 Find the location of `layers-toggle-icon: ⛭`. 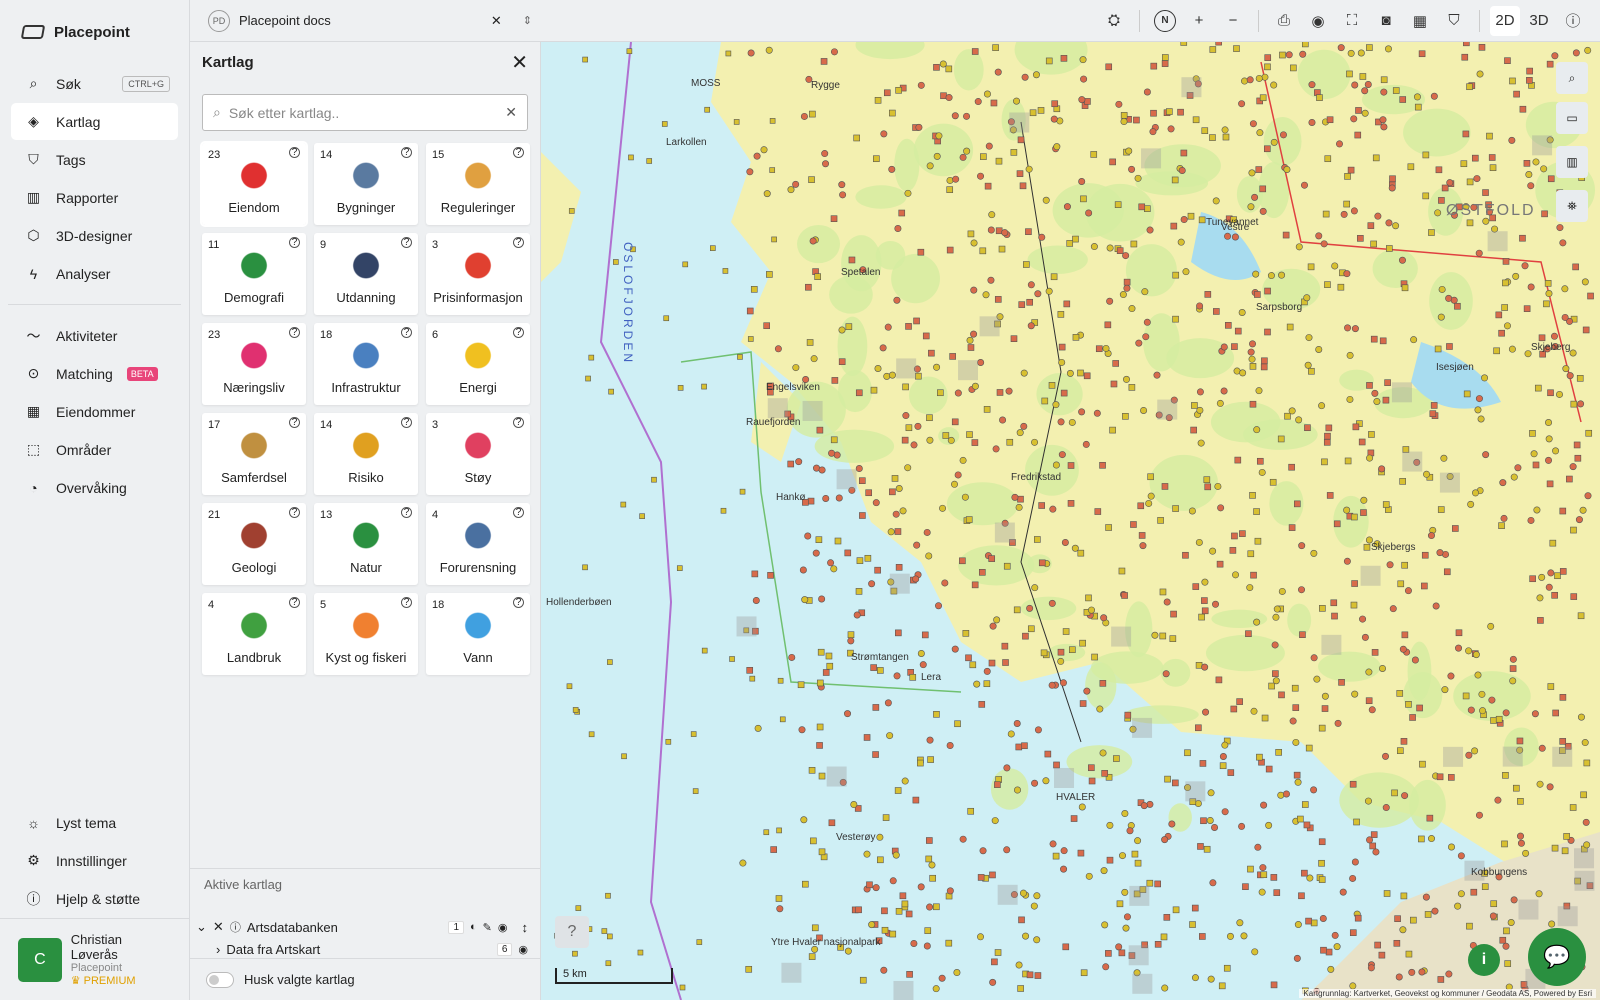

layers-toggle-icon: ⛭ is located at coordinates (1114, 21).